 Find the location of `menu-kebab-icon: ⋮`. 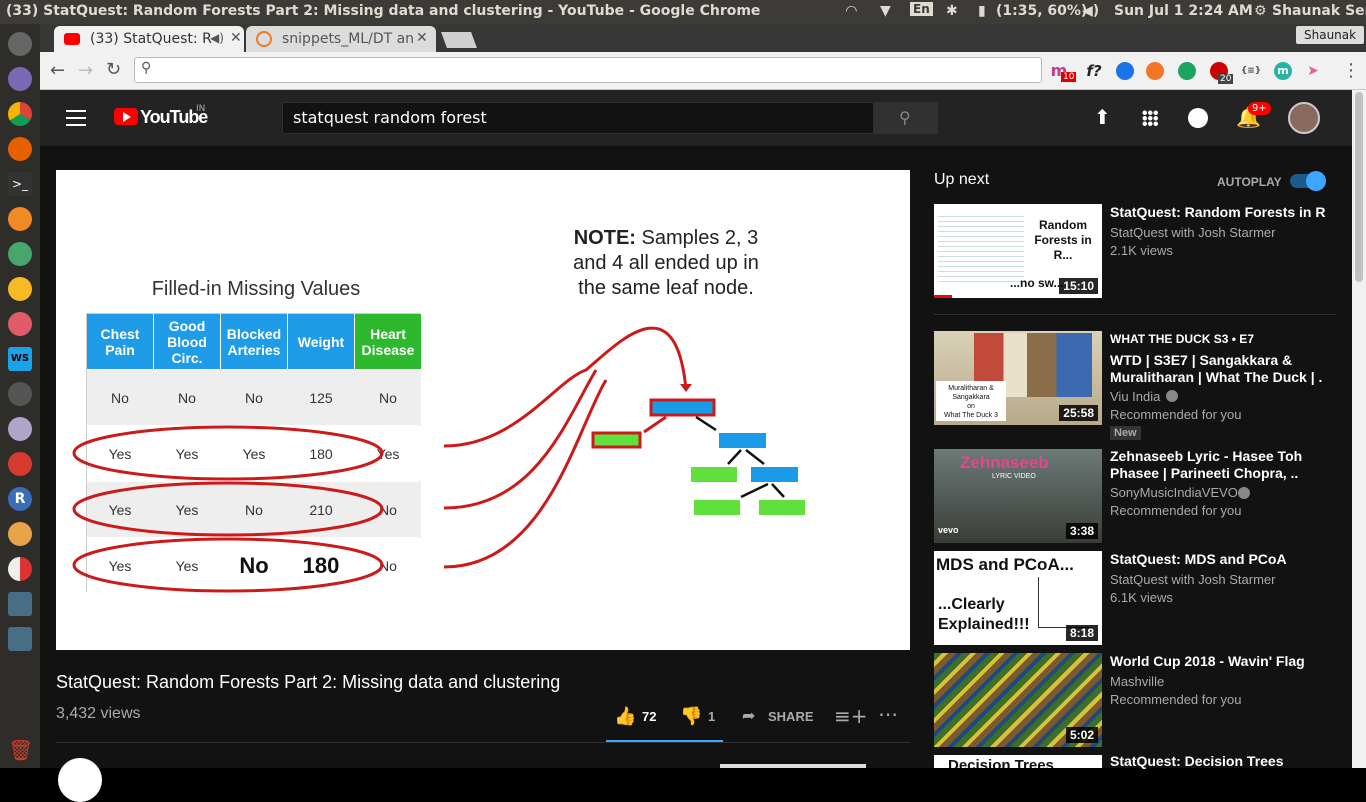

menu-kebab-icon: ⋮ is located at coordinates (1351, 70).